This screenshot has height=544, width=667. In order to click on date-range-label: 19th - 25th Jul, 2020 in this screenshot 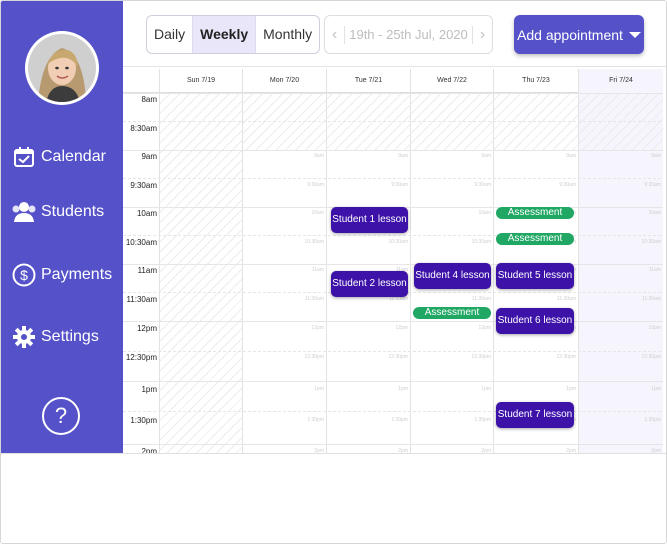, I will do `click(408, 34)`.